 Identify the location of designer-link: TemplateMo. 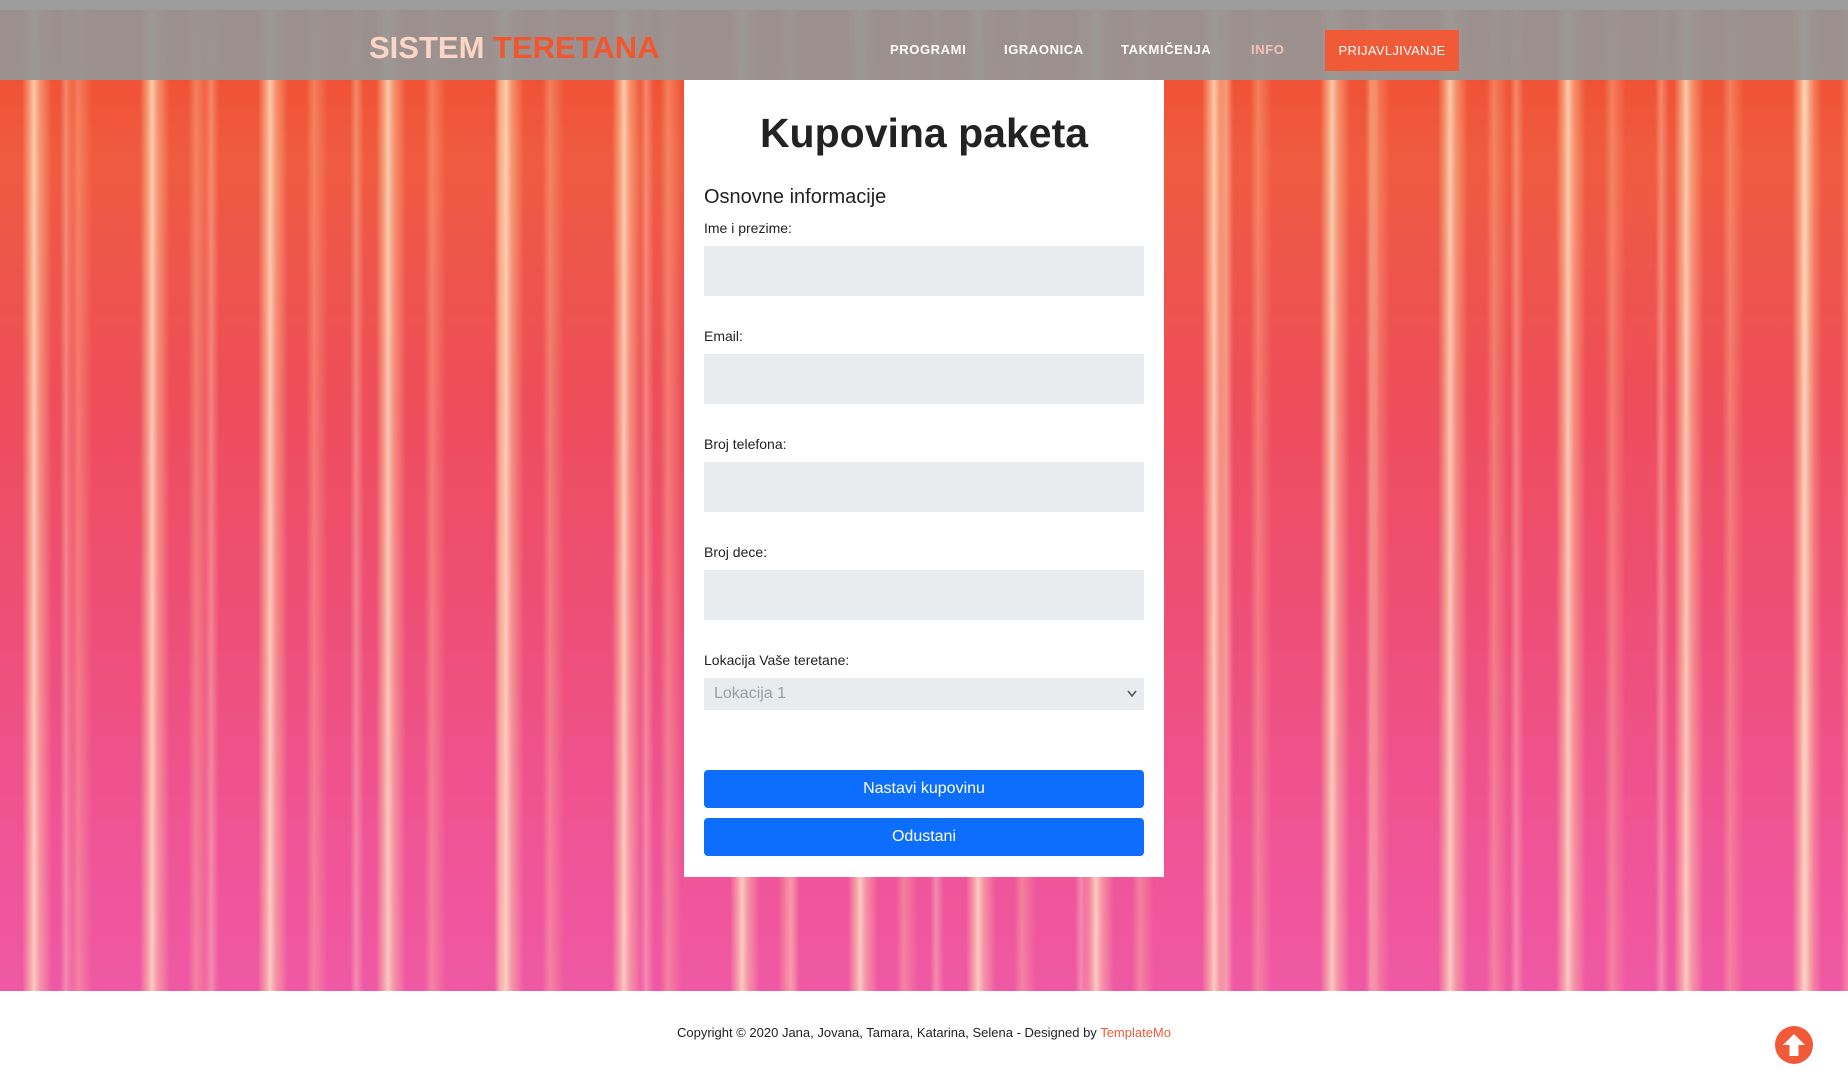
(1135, 1032).